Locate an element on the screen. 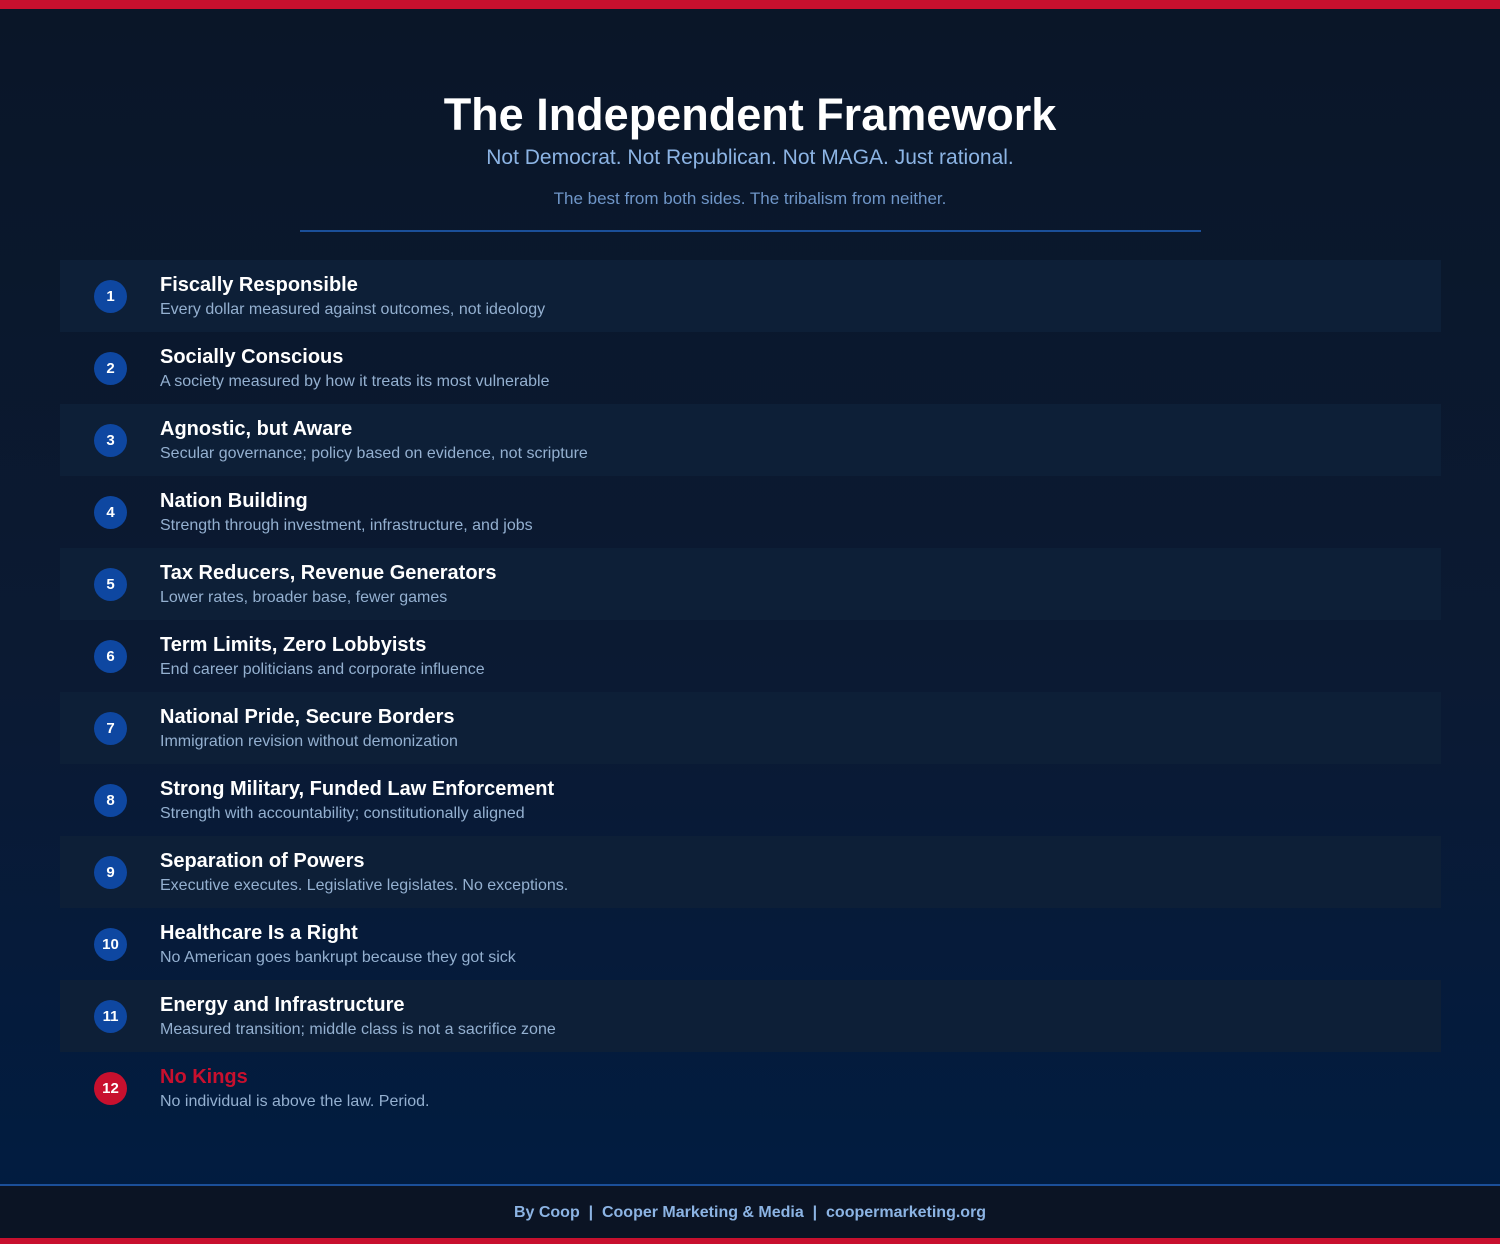 The height and width of the screenshot is (1244, 1500). item-description: No individual is above the law. Period. is located at coordinates (295, 1101).